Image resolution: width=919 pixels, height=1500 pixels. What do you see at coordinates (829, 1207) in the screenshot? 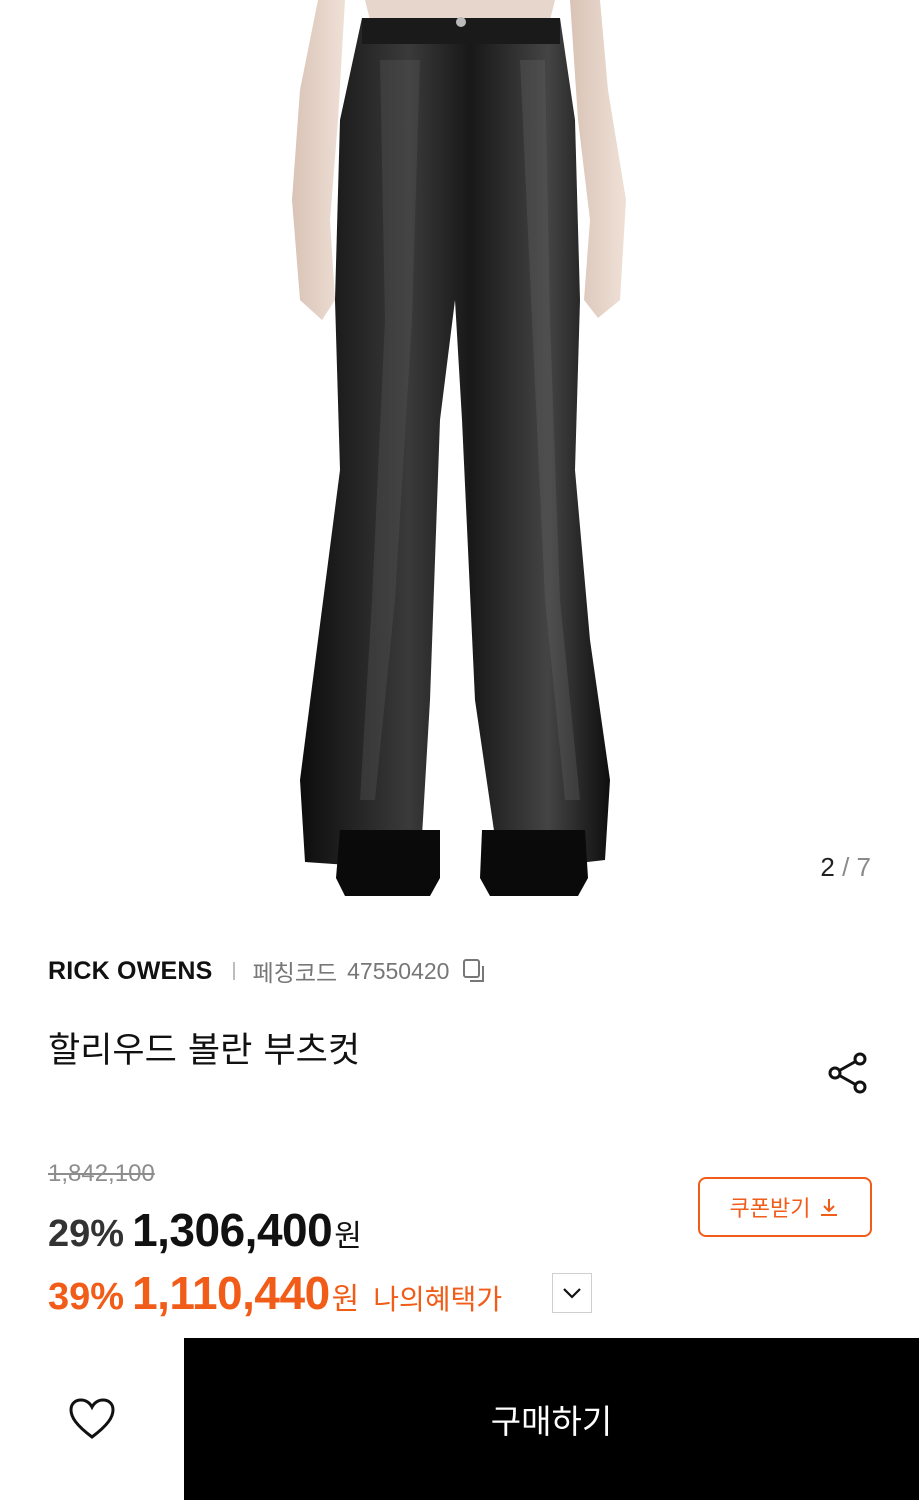
I see `download-icon` at bounding box center [829, 1207].